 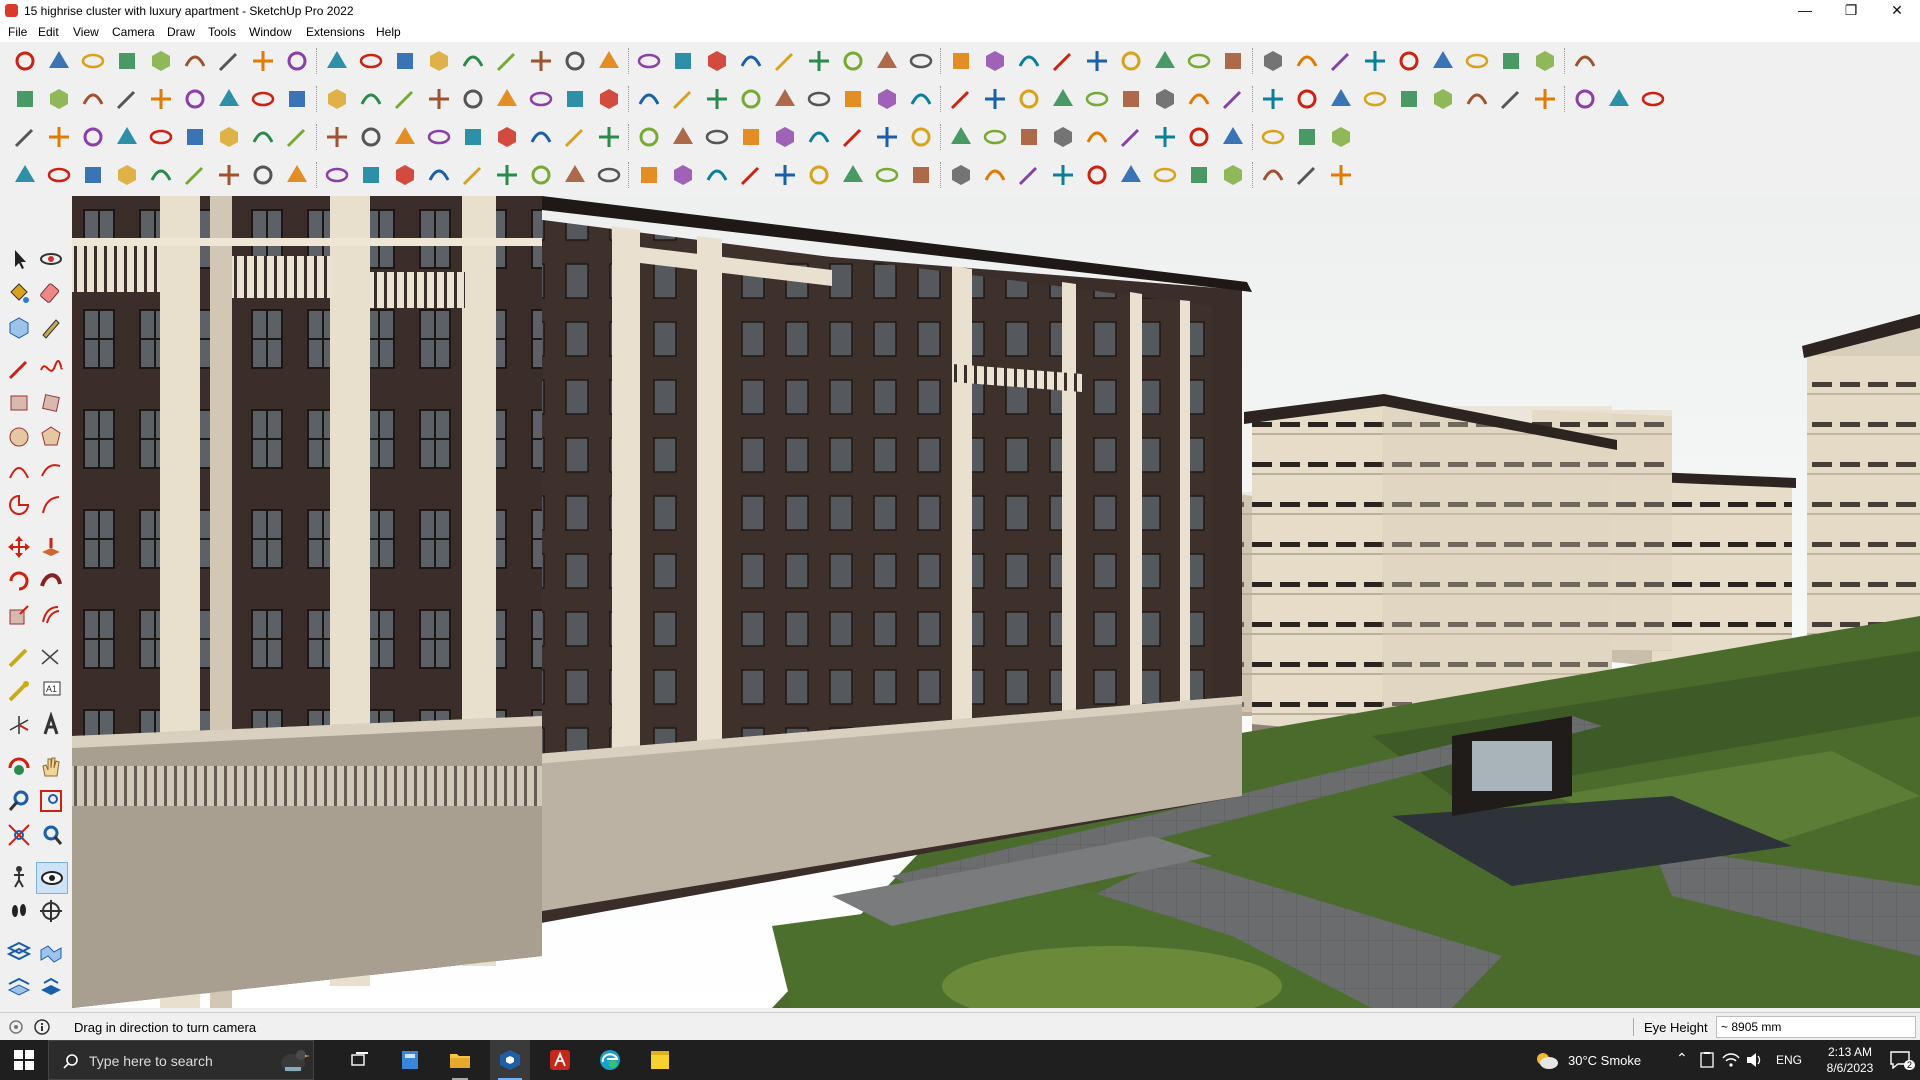 I want to click on axes-tool-button, so click(x=19, y=725).